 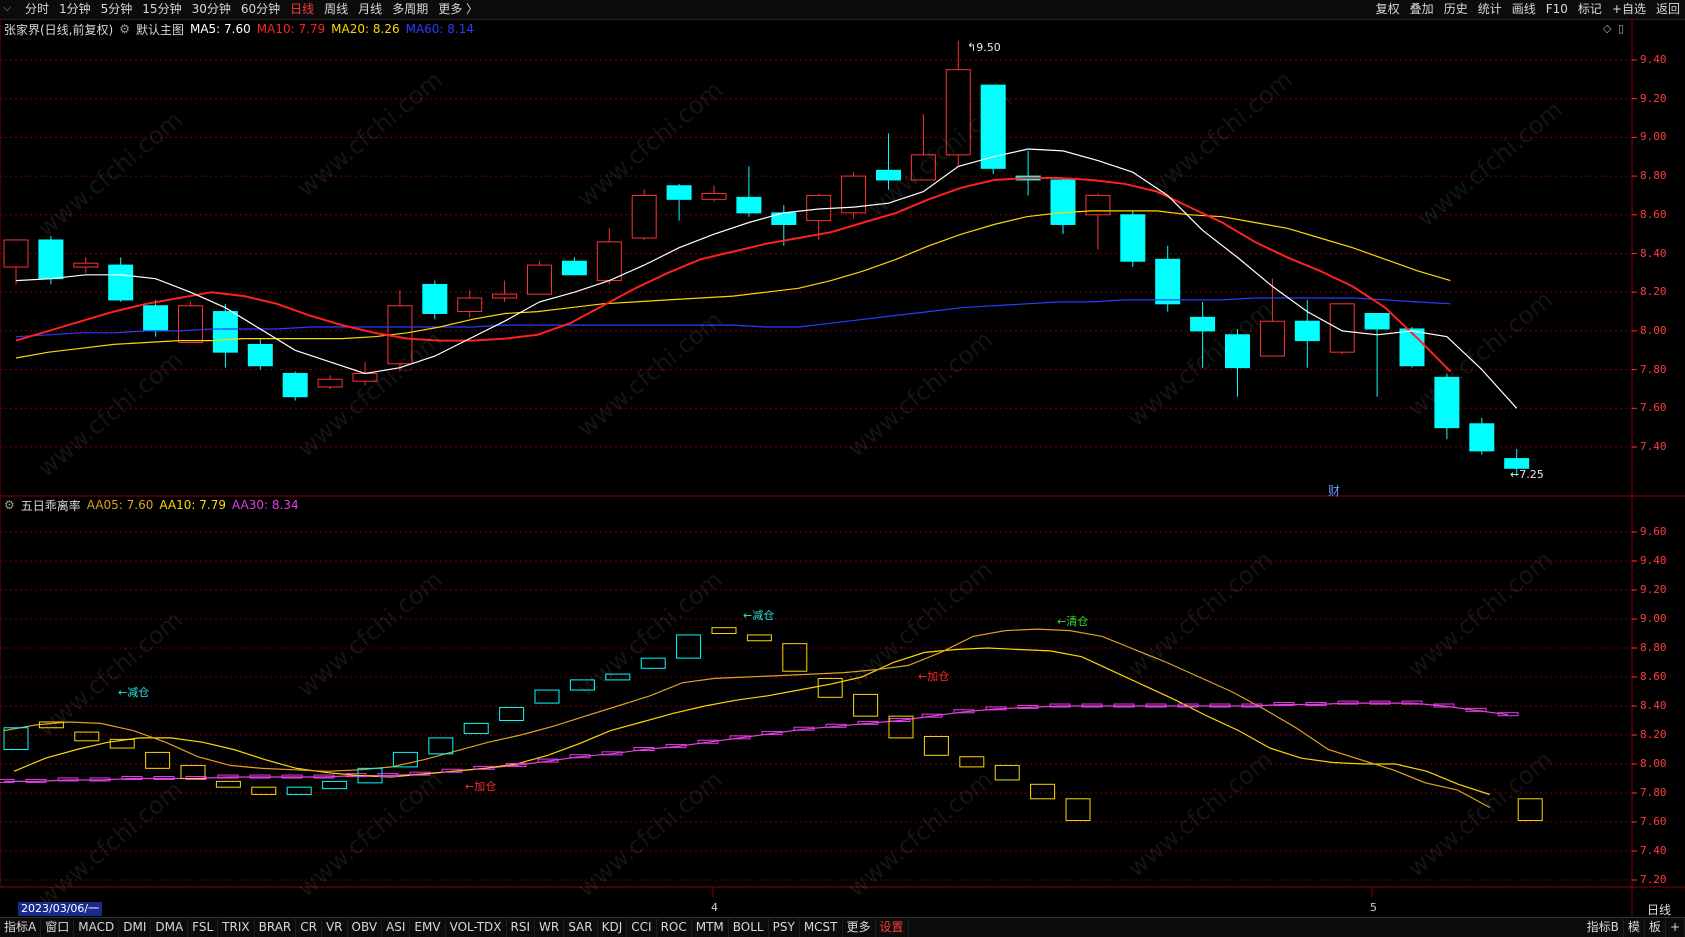 I want to click on sub-settings-icon: ⚙, so click(x=9, y=505).